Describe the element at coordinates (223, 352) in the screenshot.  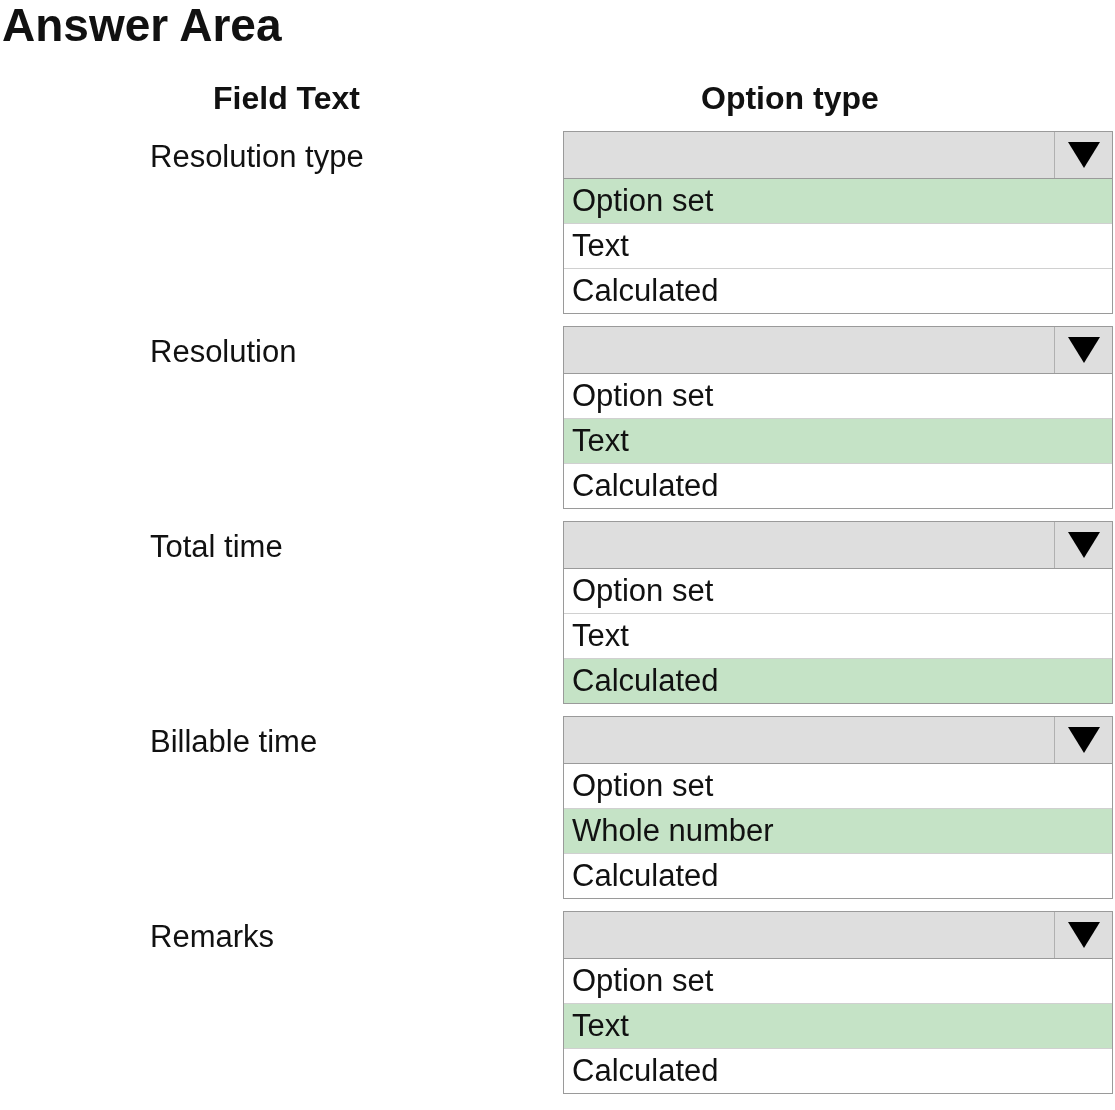
I see `field-label: Resolution` at that location.